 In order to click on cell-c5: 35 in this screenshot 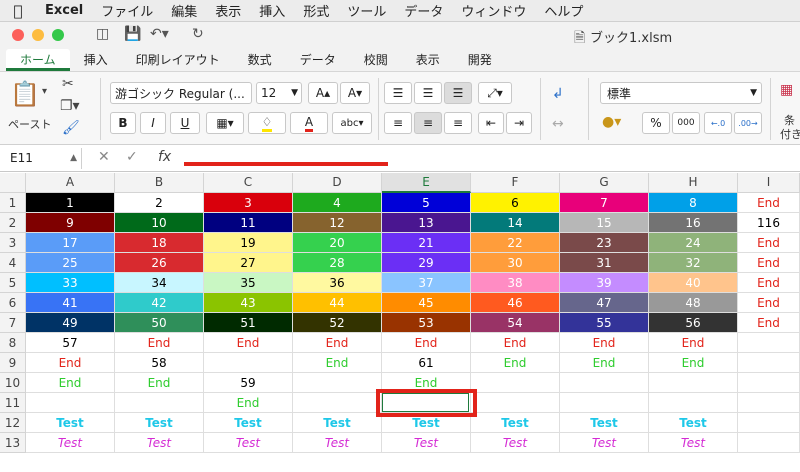, I will do `click(248, 283)`.